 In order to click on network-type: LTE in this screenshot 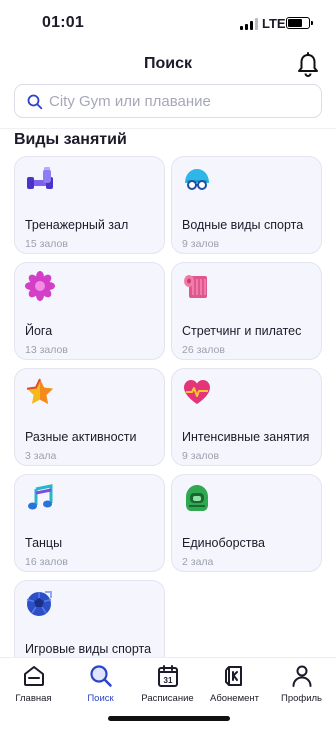, I will do `click(274, 23)`.